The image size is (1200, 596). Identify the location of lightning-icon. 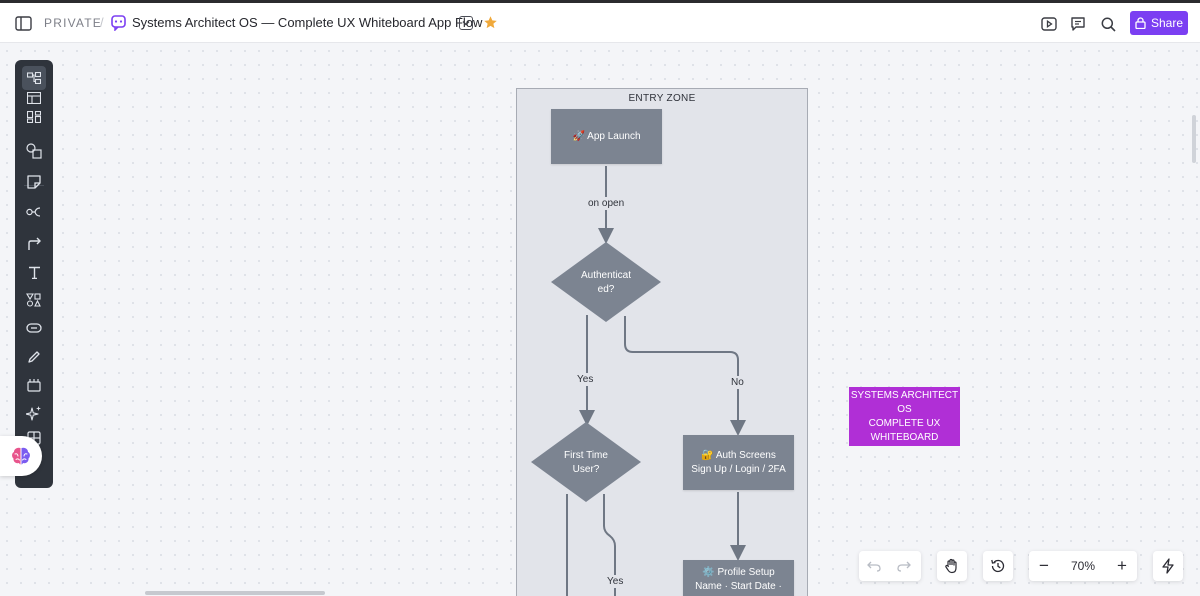
(1168, 566).